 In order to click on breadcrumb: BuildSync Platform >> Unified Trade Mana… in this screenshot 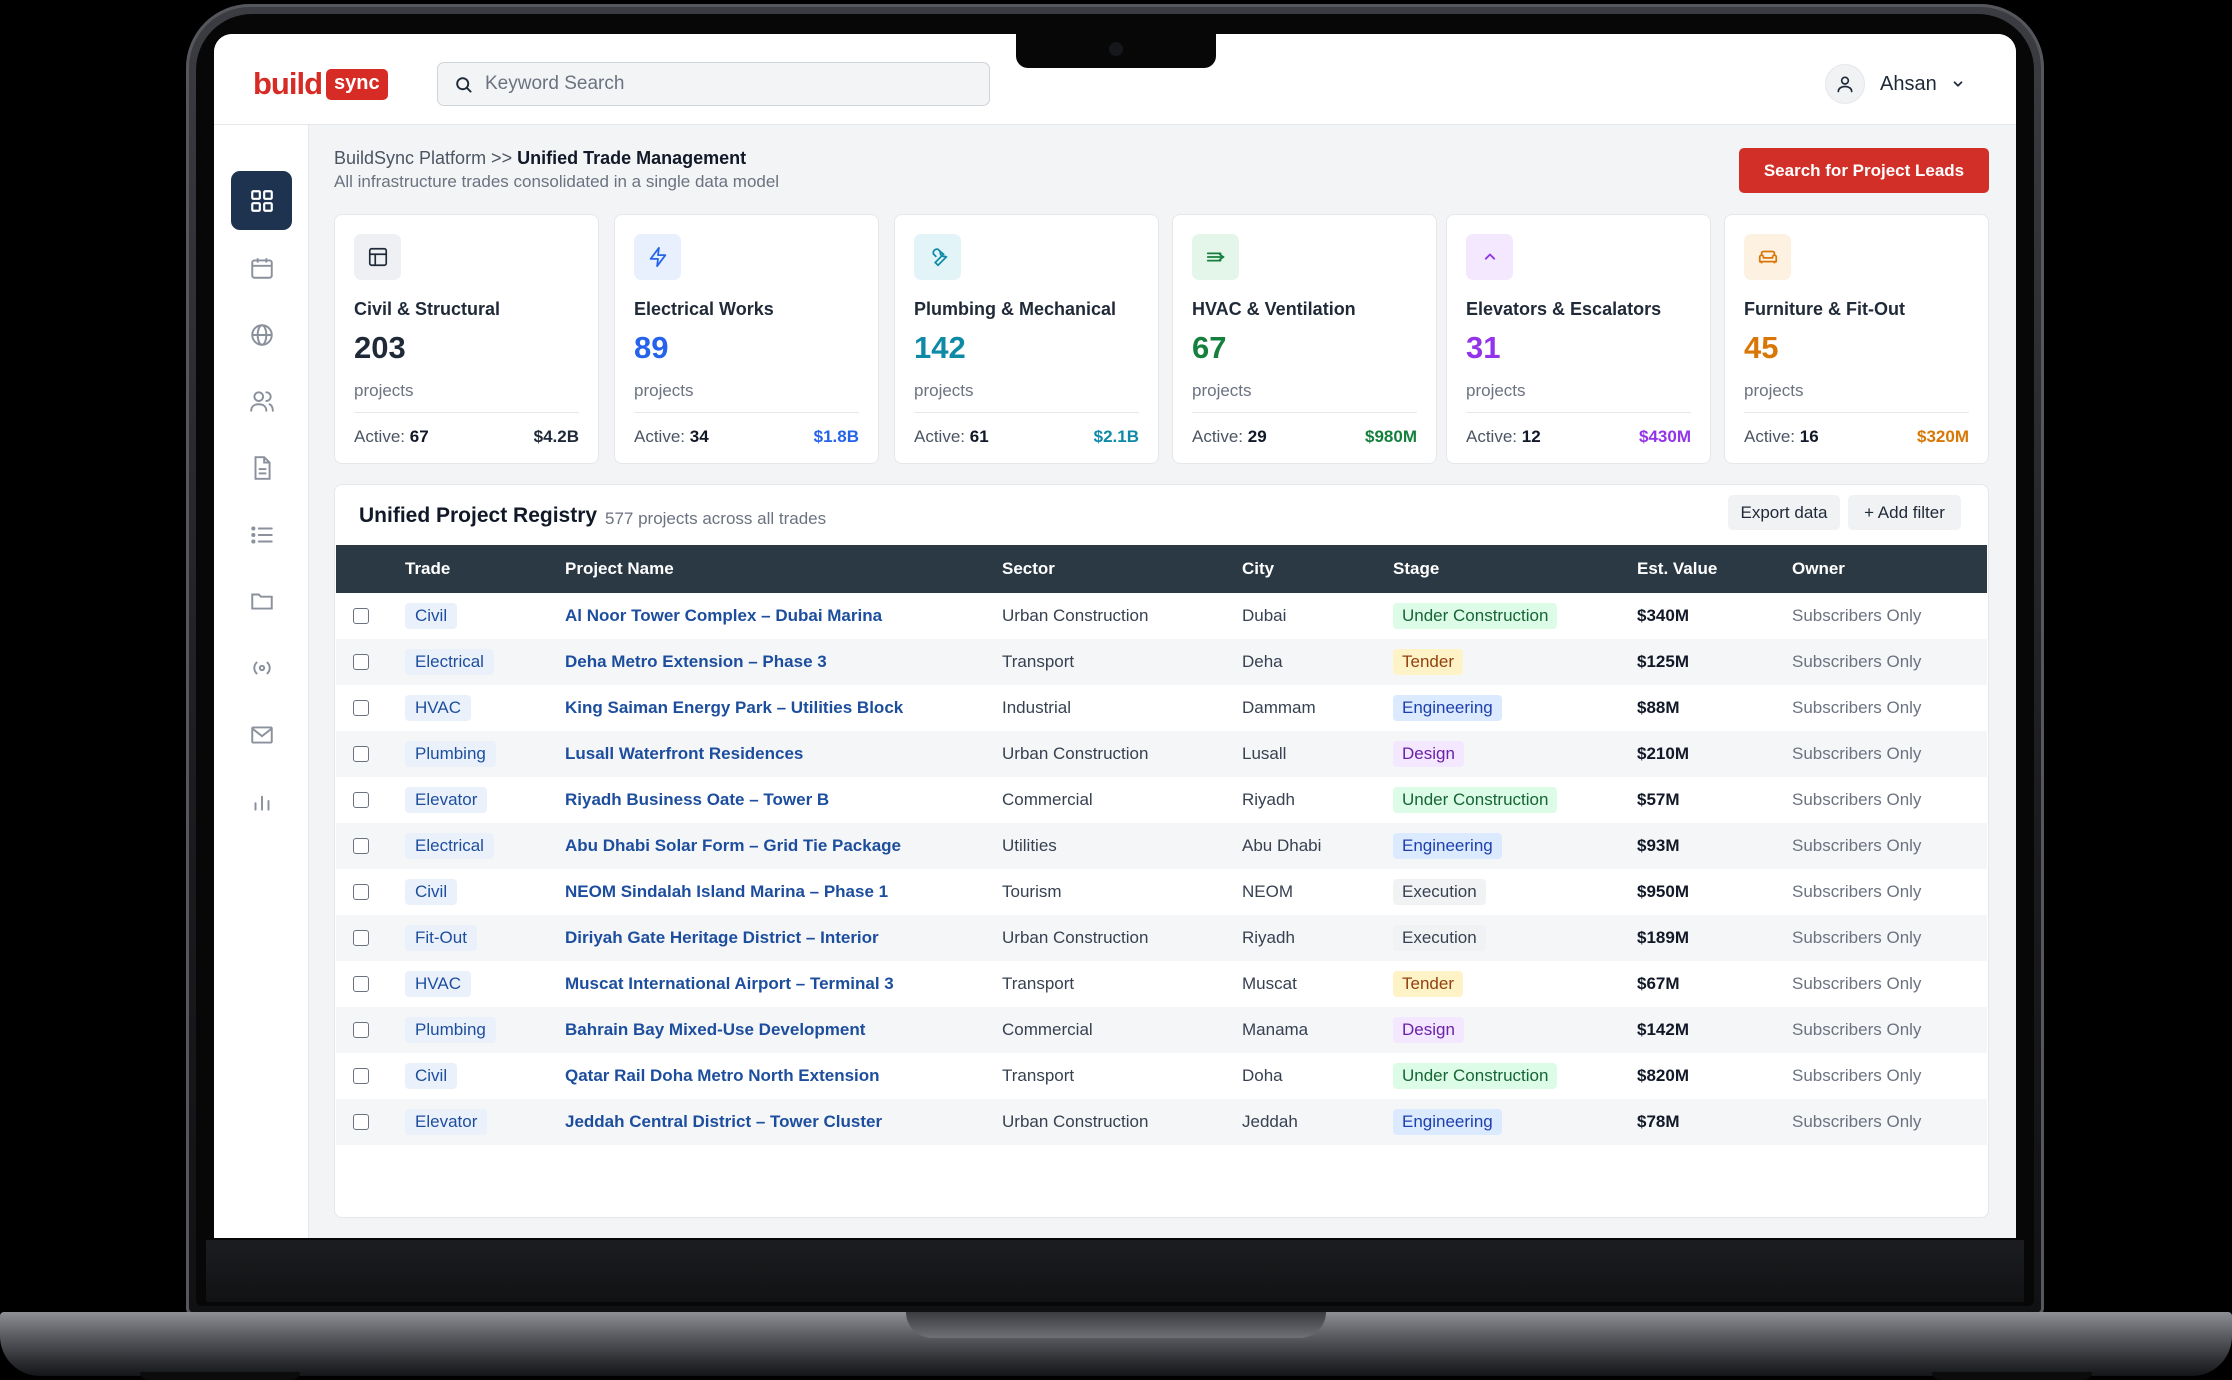, I will do `click(540, 158)`.